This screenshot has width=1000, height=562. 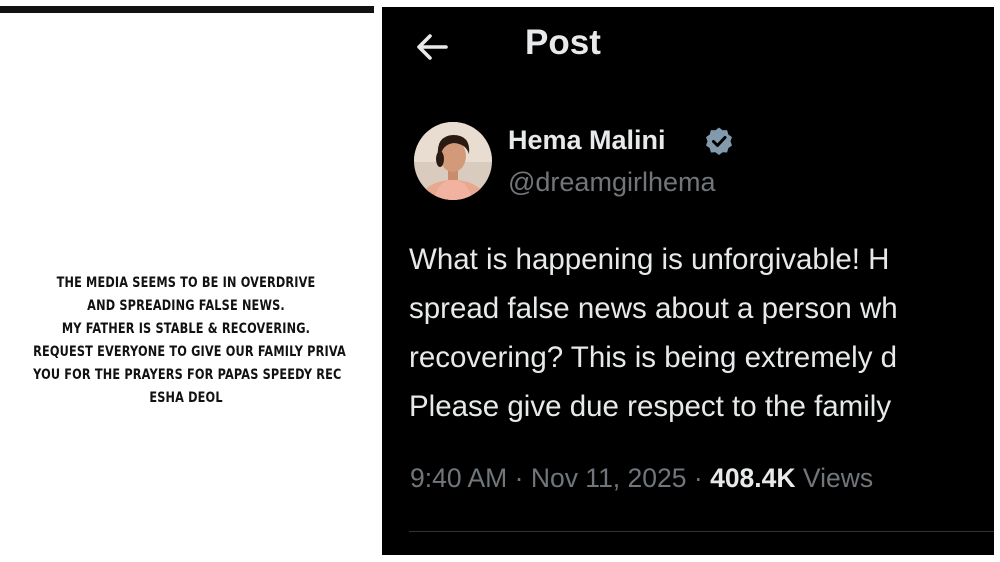 What do you see at coordinates (609, 478) in the screenshot?
I see `tweet-date: Nov 11, 2025` at bounding box center [609, 478].